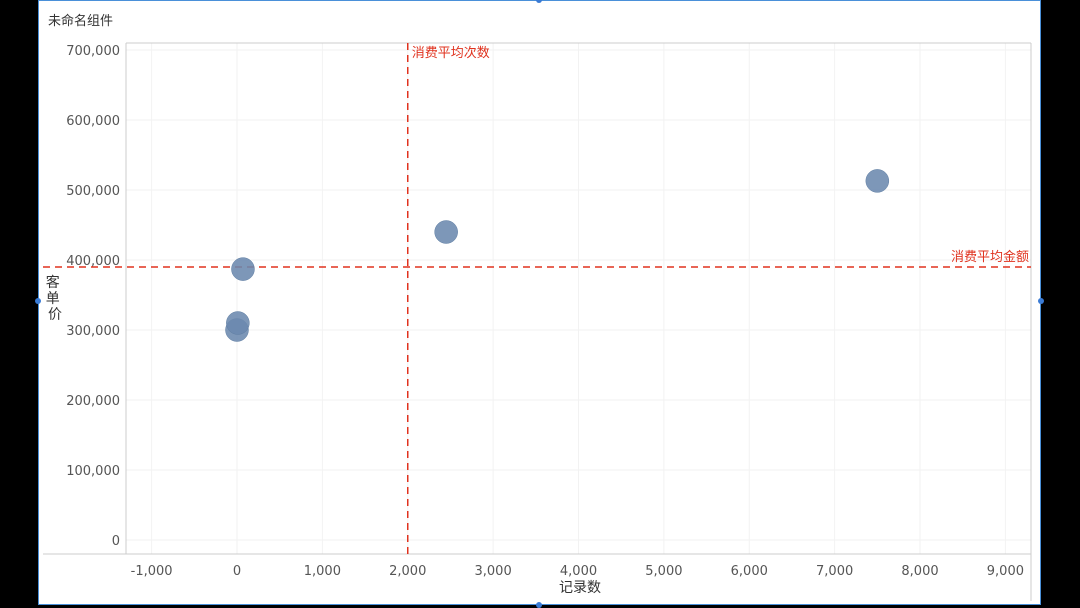  I want to click on y-tick-label: 600,000, so click(93, 121).